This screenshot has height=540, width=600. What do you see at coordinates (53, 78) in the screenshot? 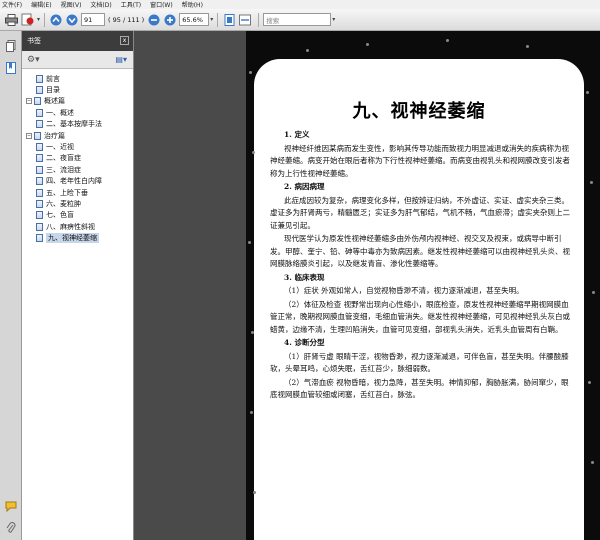
I see `bookmark-label: 前言` at bounding box center [53, 78].